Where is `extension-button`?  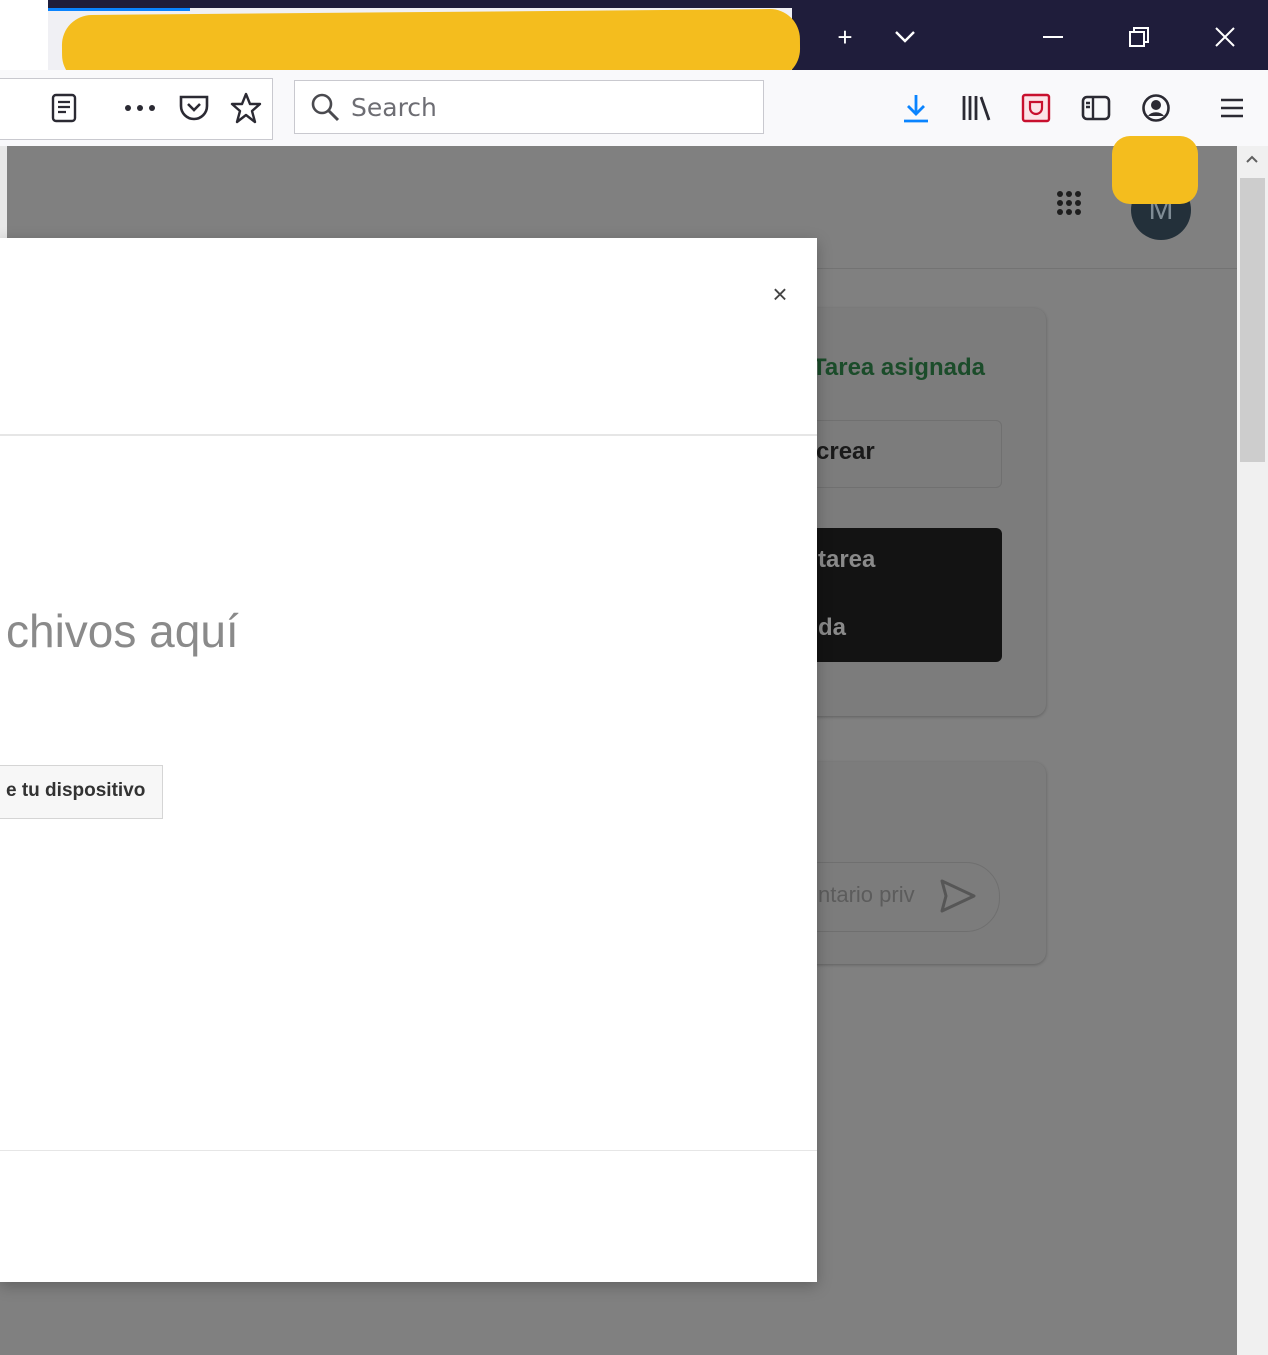
extension-button is located at coordinates (1036, 108).